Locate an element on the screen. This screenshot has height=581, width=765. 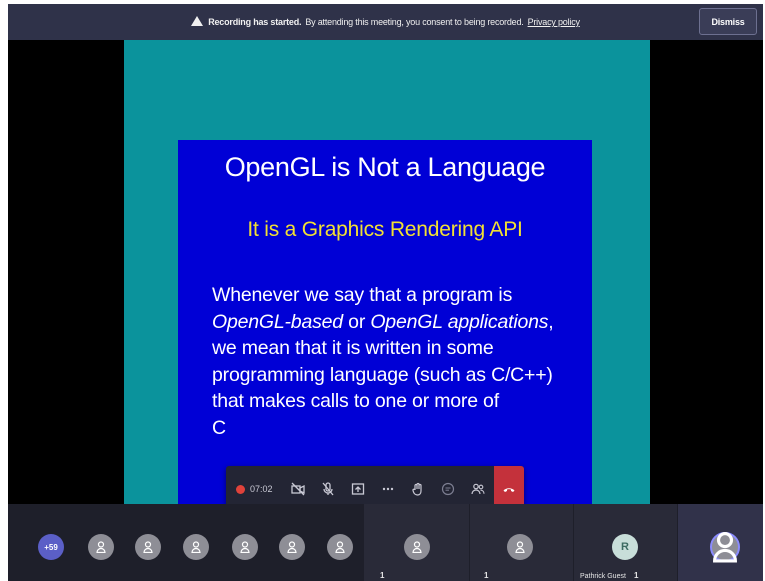
slide-body-line: programming language (such as C/C++) is located at coordinates (382, 374).